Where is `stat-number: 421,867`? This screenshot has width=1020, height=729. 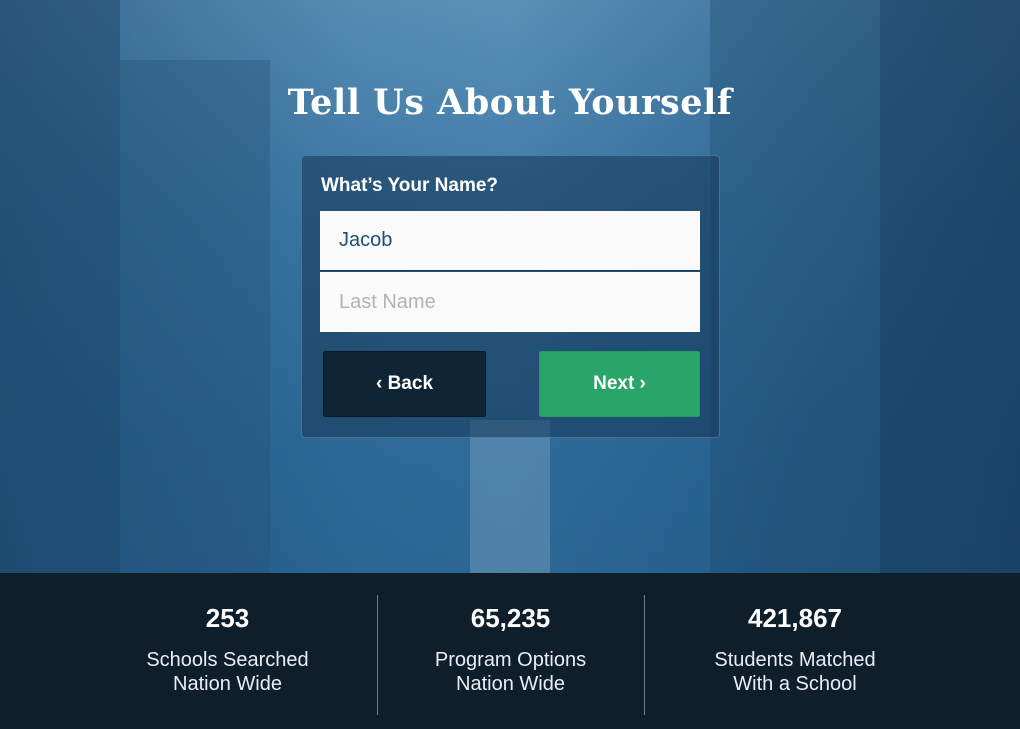 stat-number: 421,867 is located at coordinates (795, 618).